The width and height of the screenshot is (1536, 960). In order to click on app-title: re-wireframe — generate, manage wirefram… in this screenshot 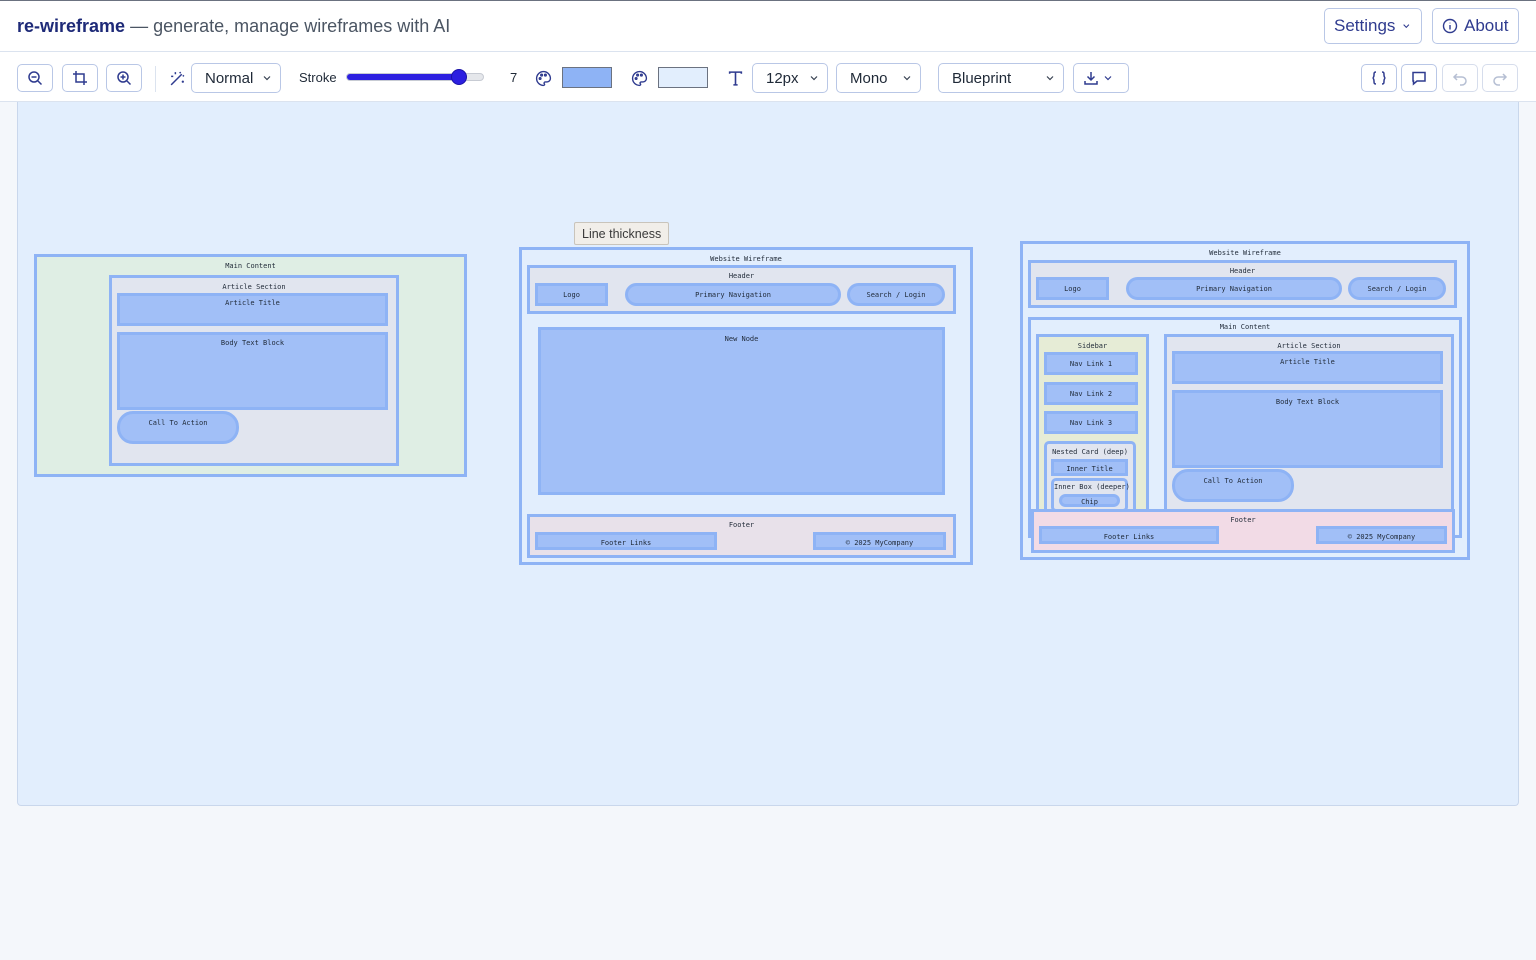, I will do `click(233, 26)`.